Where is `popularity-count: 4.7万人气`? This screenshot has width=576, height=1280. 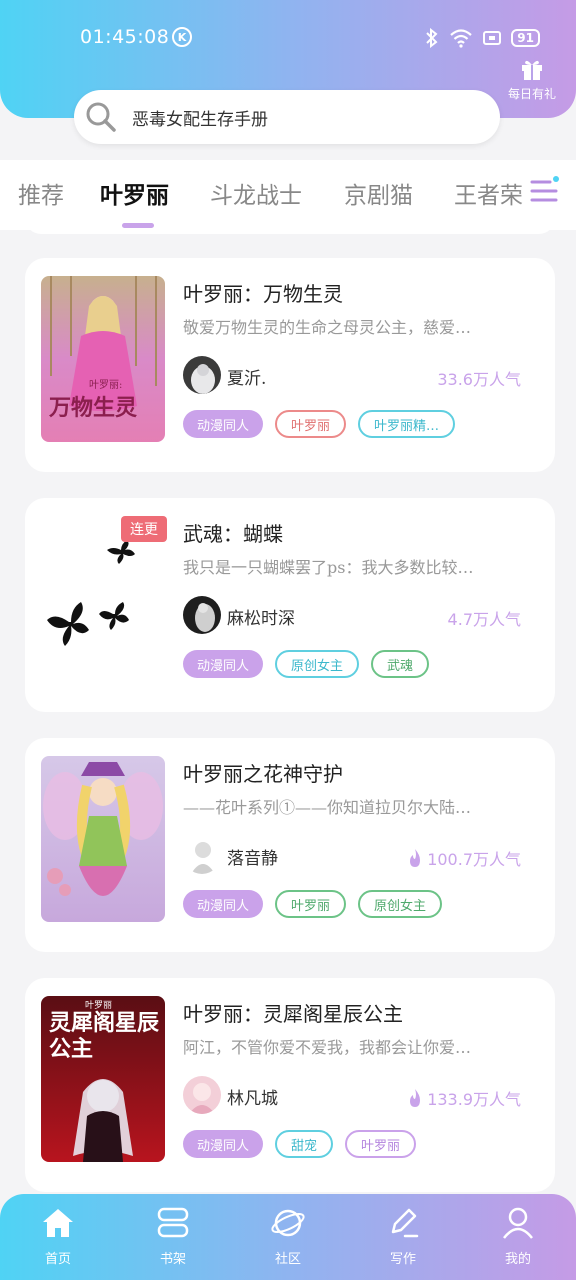
popularity-count: 4.7万人气 is located at coordinates (484, 618).